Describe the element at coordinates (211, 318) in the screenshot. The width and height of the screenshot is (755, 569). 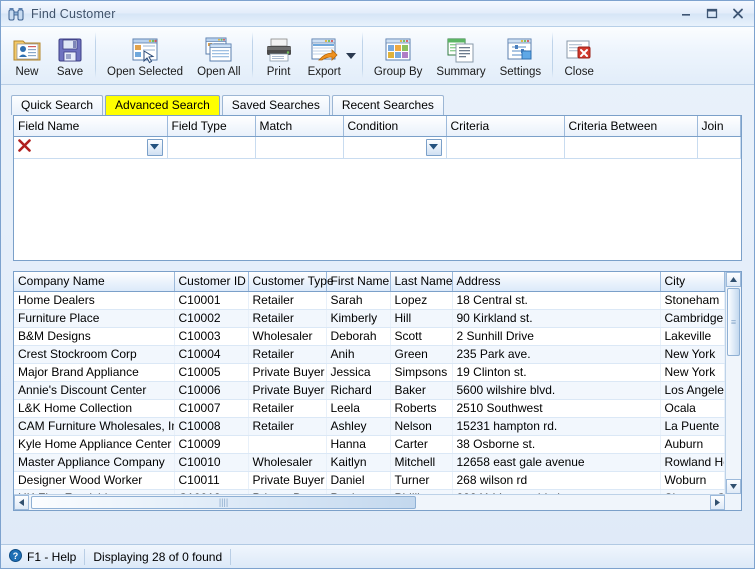
I see `cell-customer-id: C10002` at that location.